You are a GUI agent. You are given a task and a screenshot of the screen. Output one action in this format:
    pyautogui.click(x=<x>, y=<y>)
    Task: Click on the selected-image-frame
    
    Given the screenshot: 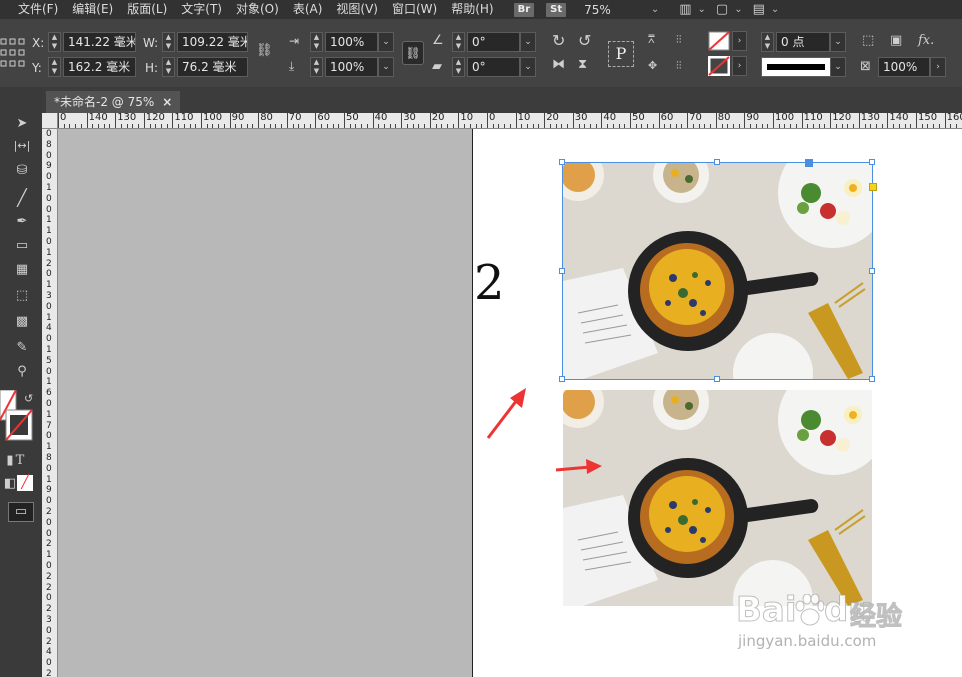 What is the action you would take?
    pyautogui.click(x=717, y=271)
    